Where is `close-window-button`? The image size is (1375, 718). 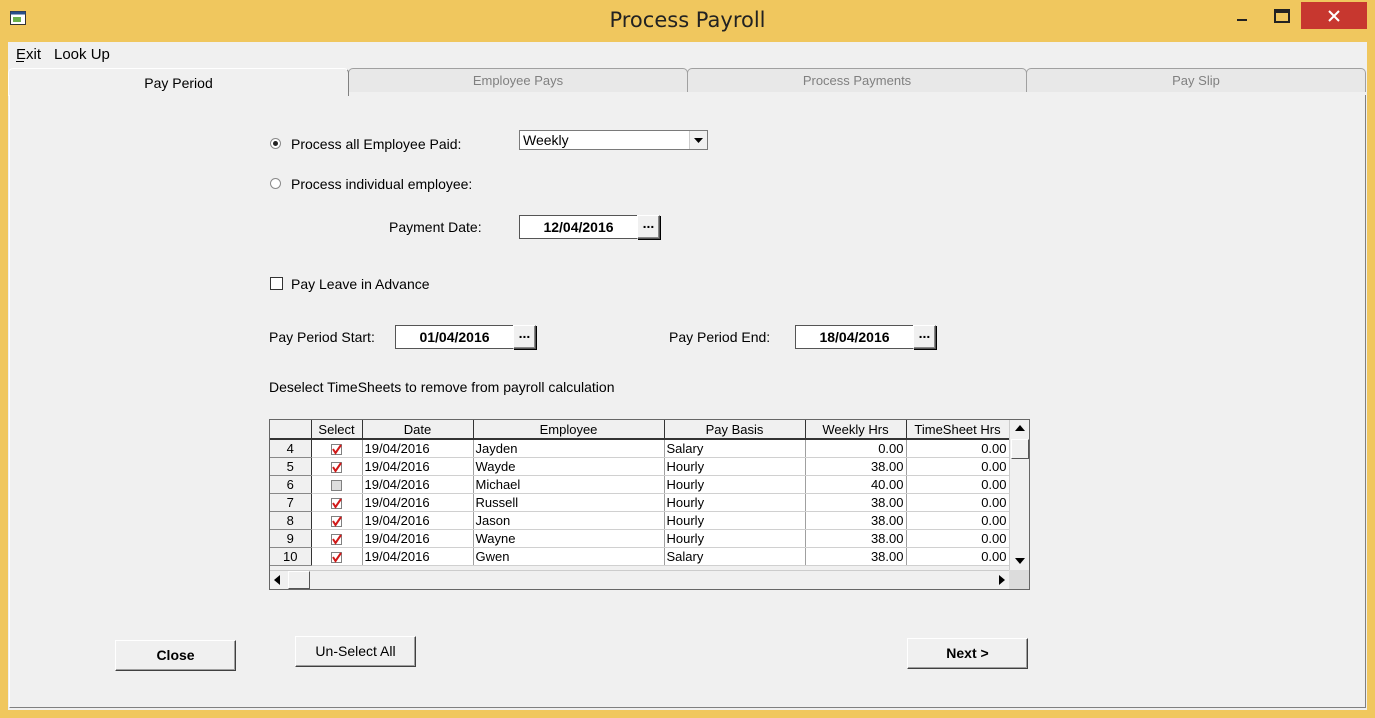 close-window-button is located at coordinates (1334, 15).